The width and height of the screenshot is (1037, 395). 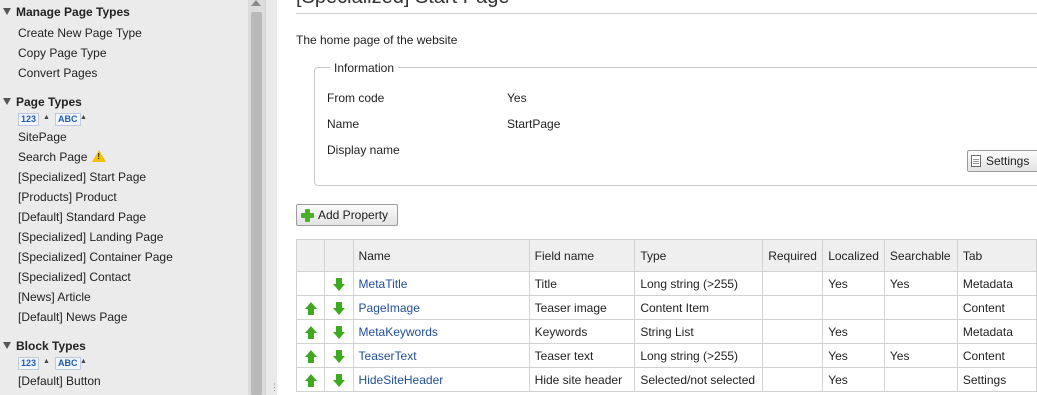 I want to click on warning-icon: !, so click(x=99, y=156).